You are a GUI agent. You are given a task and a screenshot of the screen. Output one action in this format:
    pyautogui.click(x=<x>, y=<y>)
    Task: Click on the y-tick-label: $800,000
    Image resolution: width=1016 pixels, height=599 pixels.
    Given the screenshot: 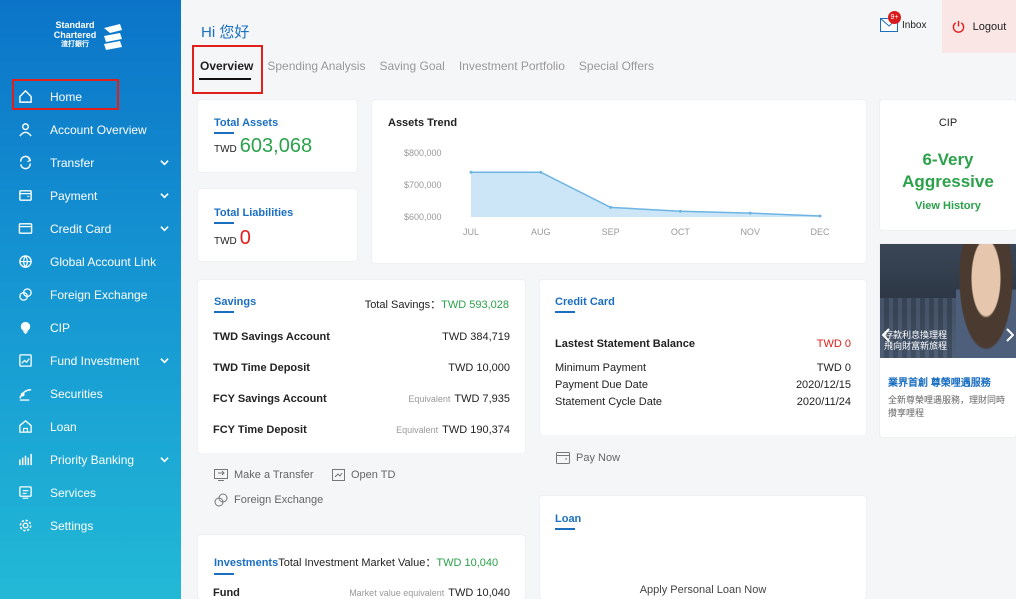 What is the action you would take?
    pyautogui.click(x=423, y=153)
    